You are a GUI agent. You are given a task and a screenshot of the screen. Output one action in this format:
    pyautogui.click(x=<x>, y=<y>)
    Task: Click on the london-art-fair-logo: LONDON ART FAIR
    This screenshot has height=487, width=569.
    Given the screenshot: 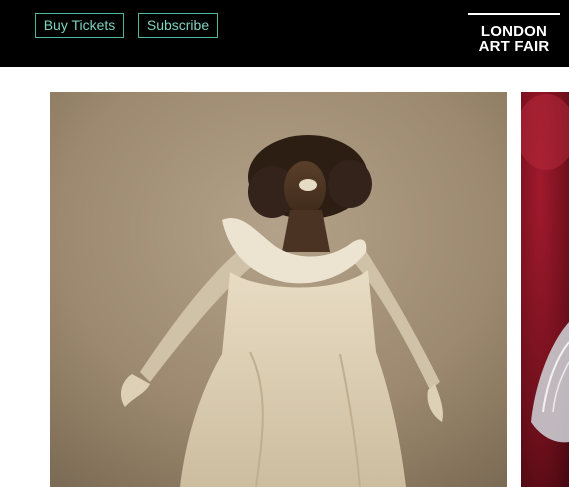 What is the action you would take?
    pyautogui.click(x=514, y=35)
    